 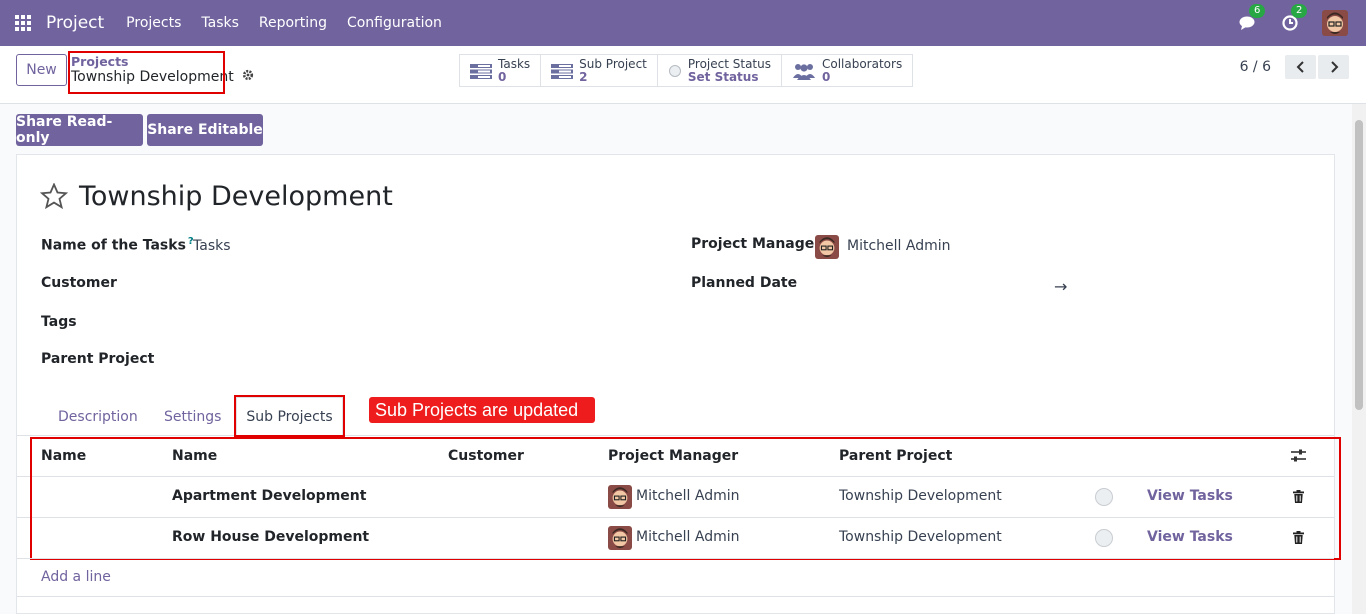 I want to click on date-range-arrow-icon: →, so click(x=1061, y=286).